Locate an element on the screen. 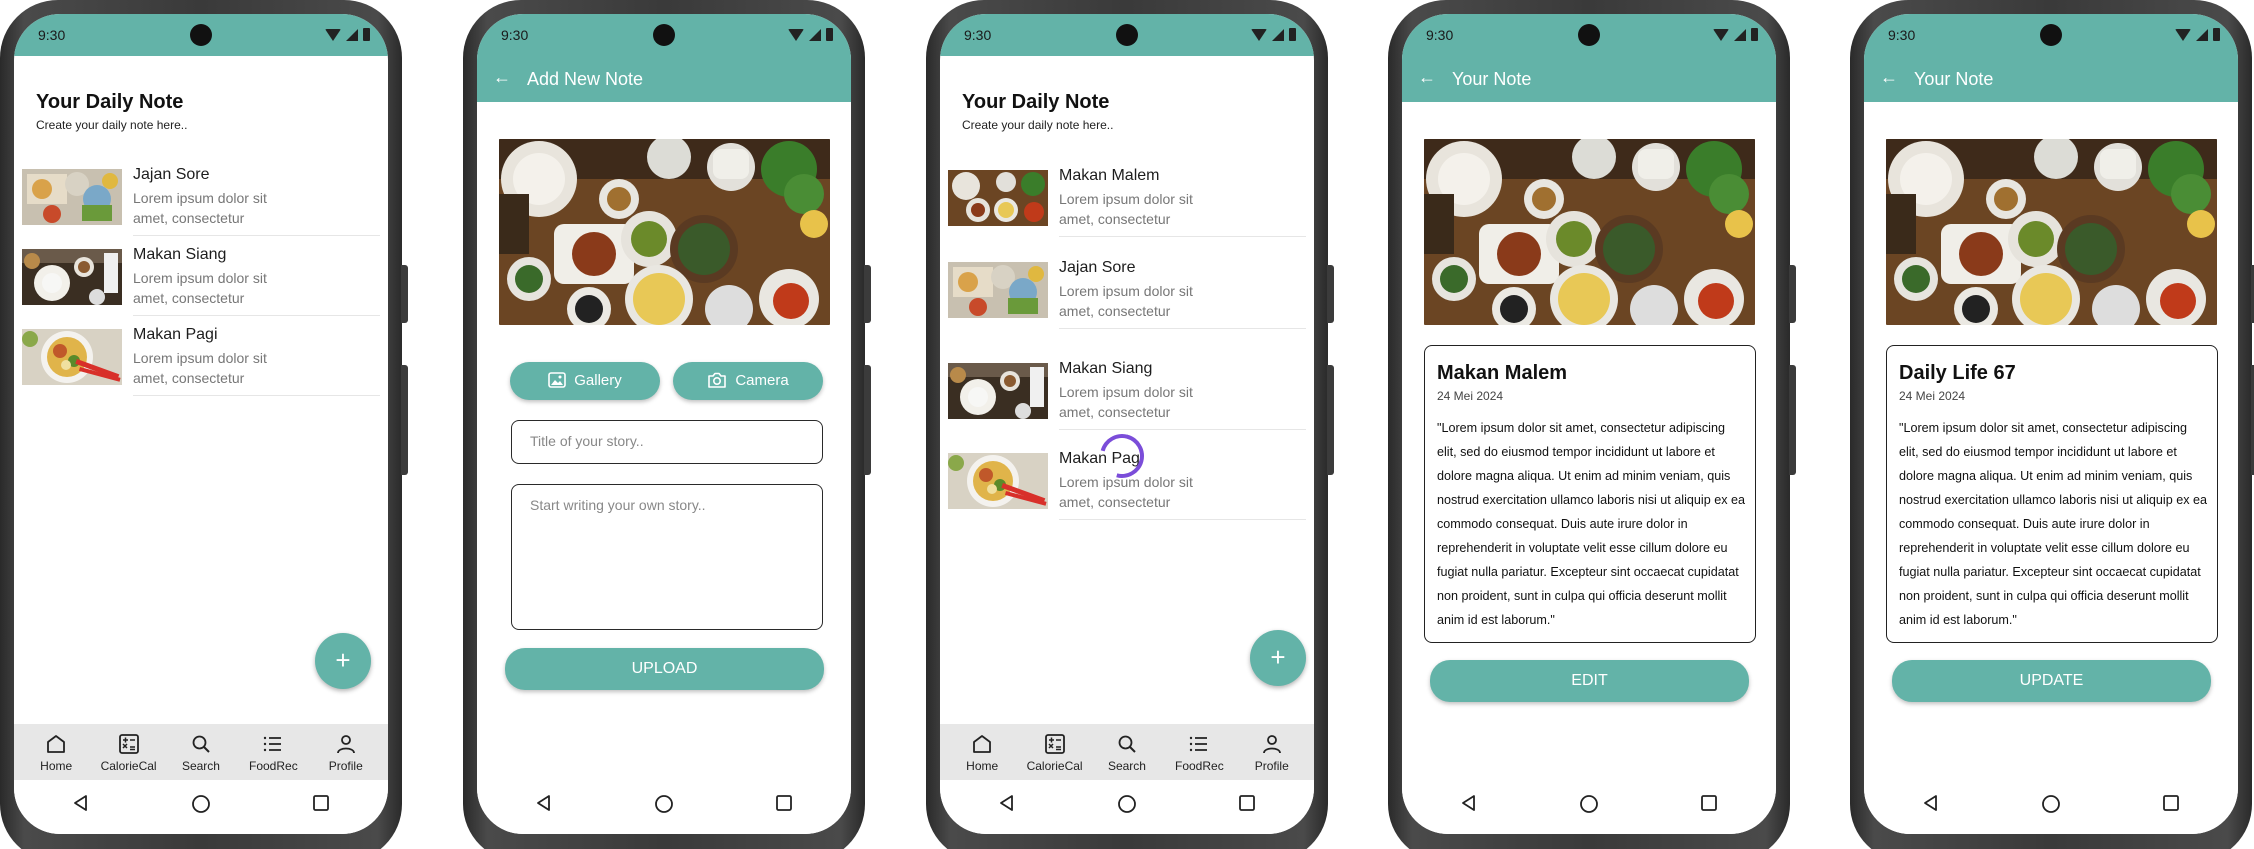 The width and height of the screenshot is (2254, 849). system-navigation is located at coordinates (2051, 807).